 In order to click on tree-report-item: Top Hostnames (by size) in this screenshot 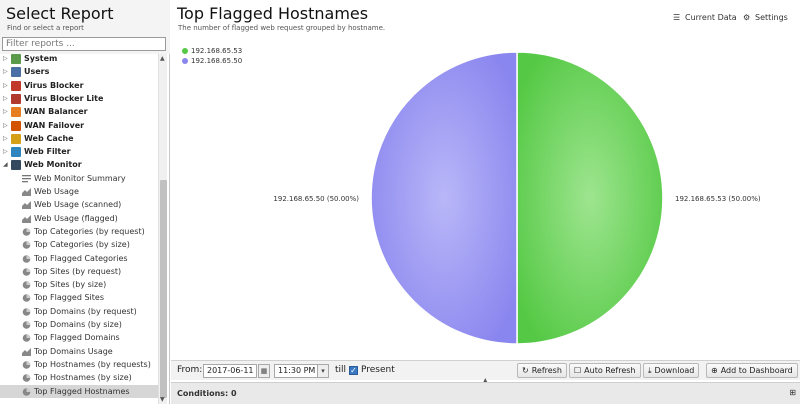, I will do `click(79, 377)`.